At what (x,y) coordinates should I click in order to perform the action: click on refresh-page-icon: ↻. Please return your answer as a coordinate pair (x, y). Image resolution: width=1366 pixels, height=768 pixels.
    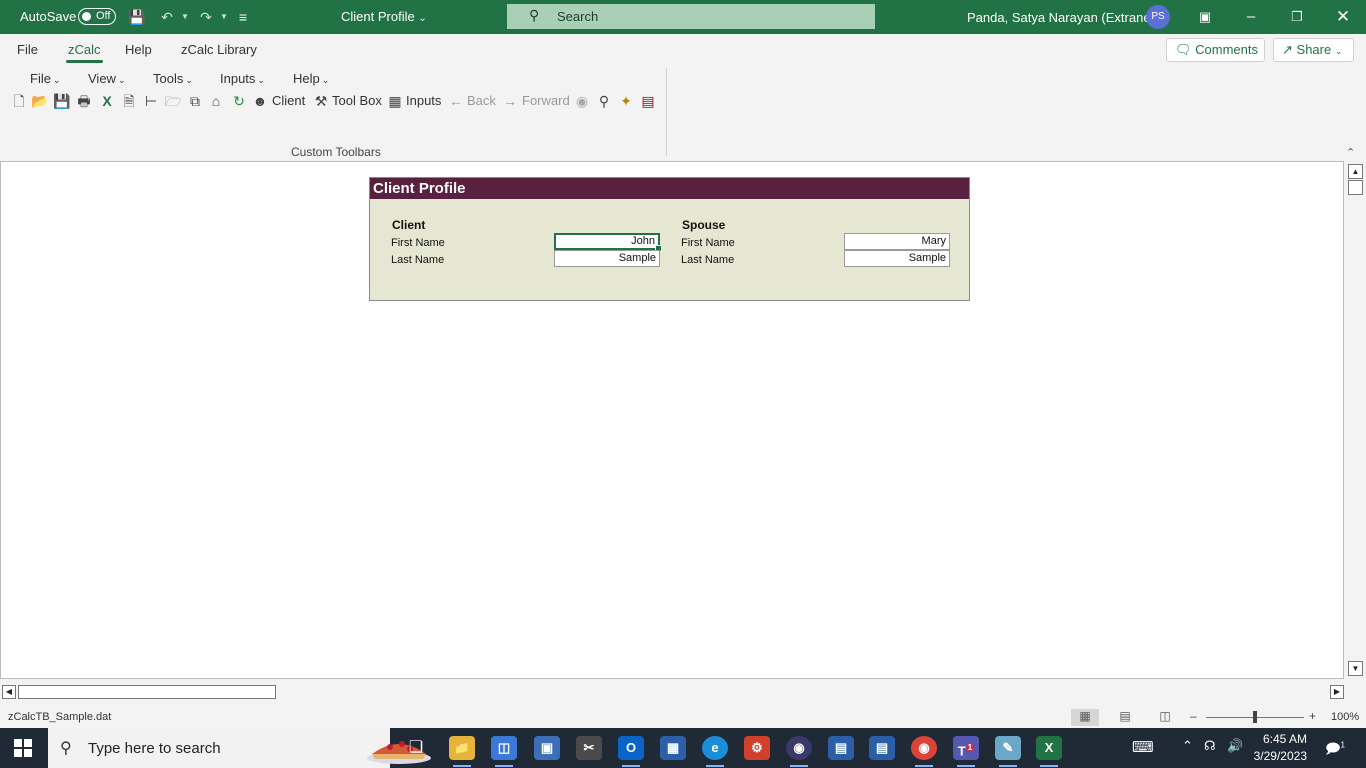
    Looking at the image, I should click on (239, 101).